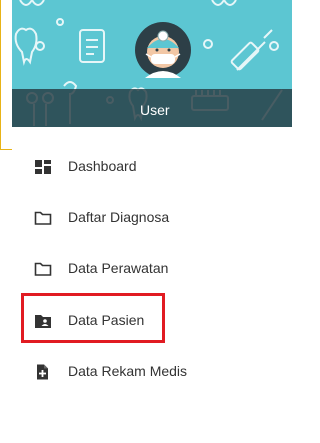 Image resolution: width=320 pixels, height=443 pixels. I want to click on sidebar-item-label: Daftar Diagnosa, so click(119, 217).